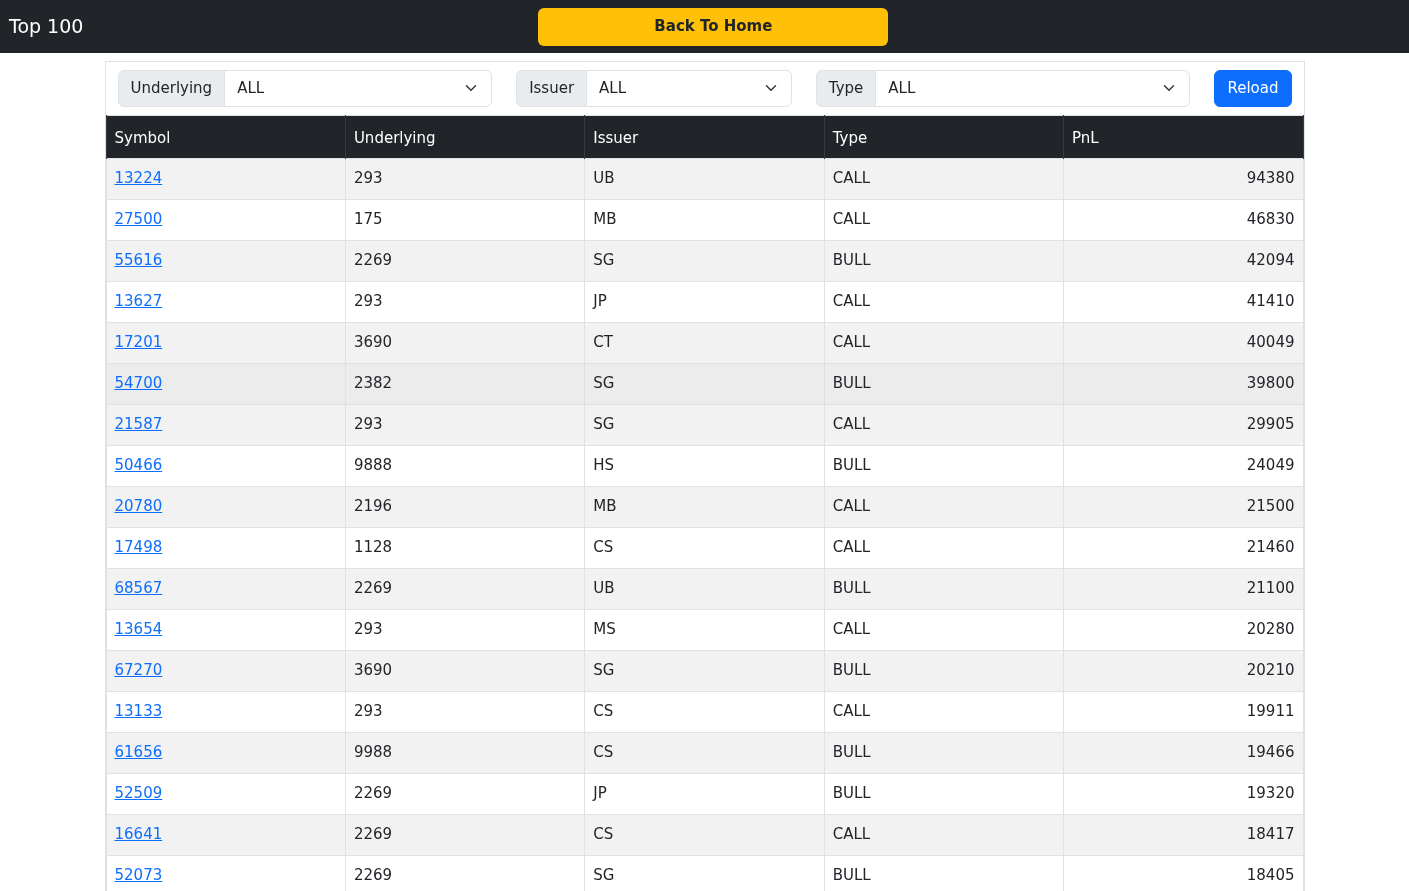  I want to click on table-cell: 29905, so click(1183, 424).